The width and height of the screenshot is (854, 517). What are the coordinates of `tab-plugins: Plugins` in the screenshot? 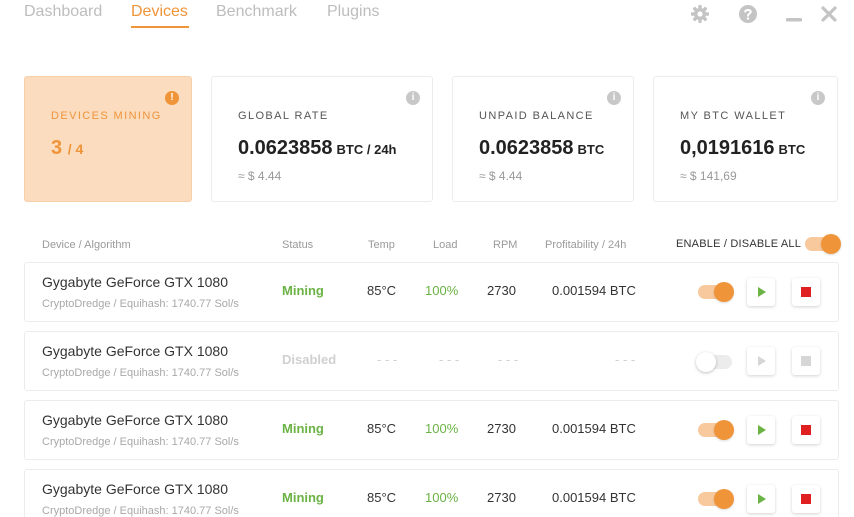 It's located at (353, 12).